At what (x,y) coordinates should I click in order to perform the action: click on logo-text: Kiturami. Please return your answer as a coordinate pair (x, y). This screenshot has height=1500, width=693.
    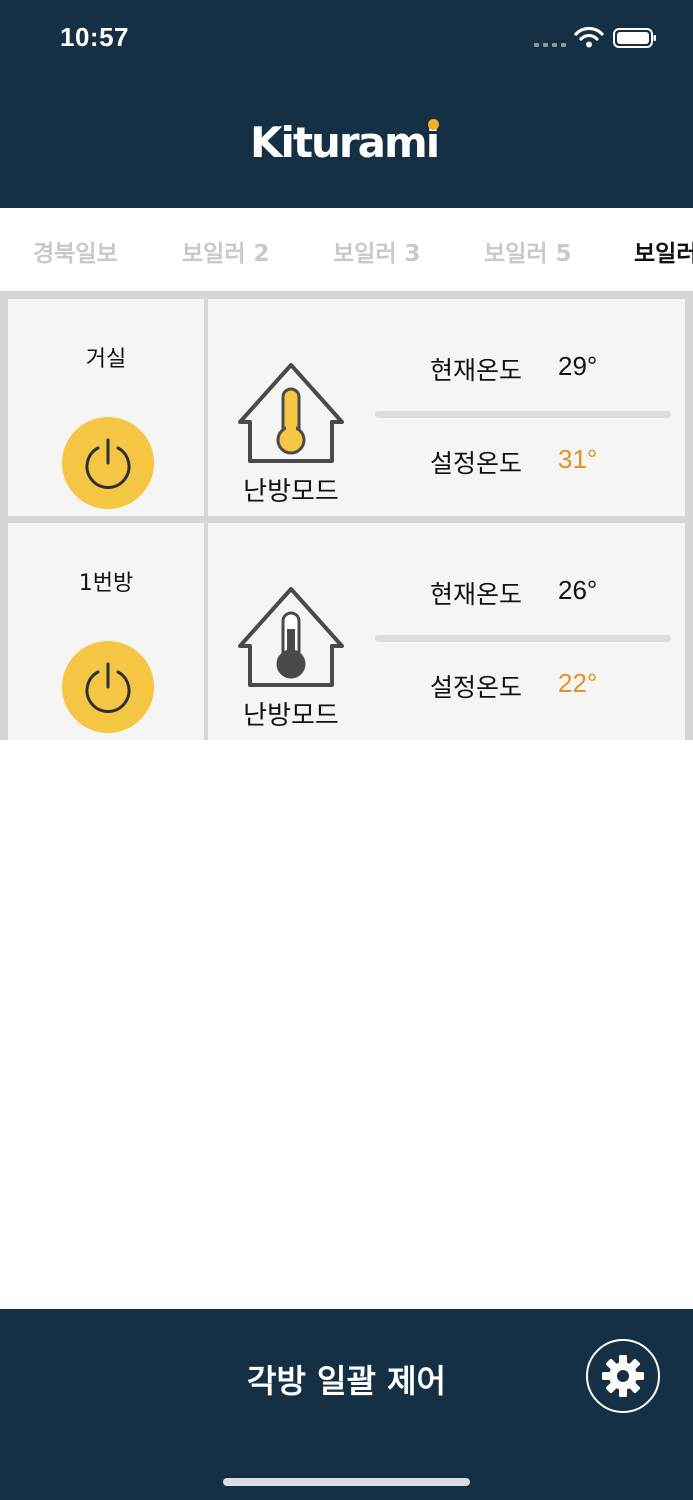
    Looking at the image, I should click on (345, 142).